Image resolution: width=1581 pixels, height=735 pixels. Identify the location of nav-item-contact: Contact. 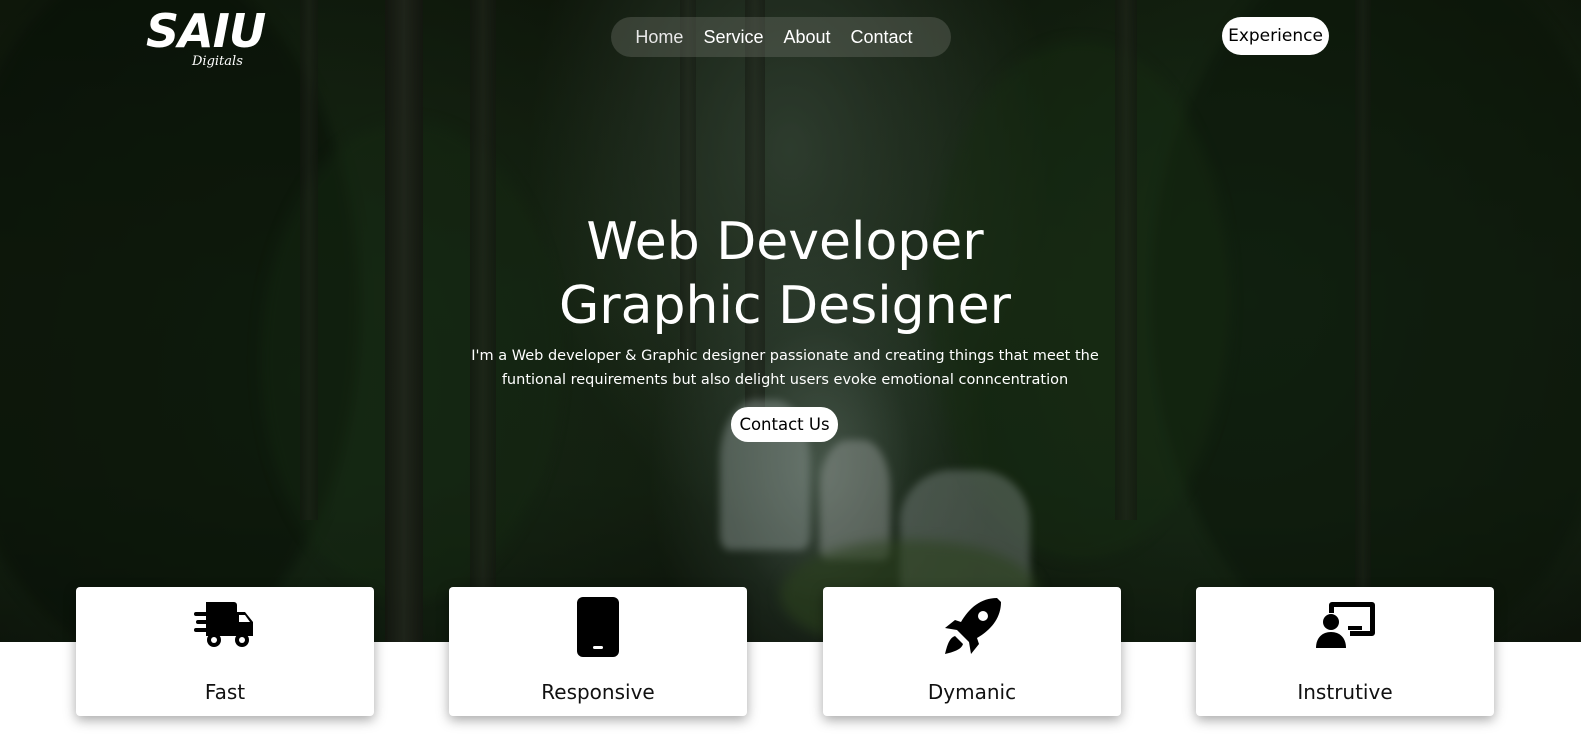
(882, 37).